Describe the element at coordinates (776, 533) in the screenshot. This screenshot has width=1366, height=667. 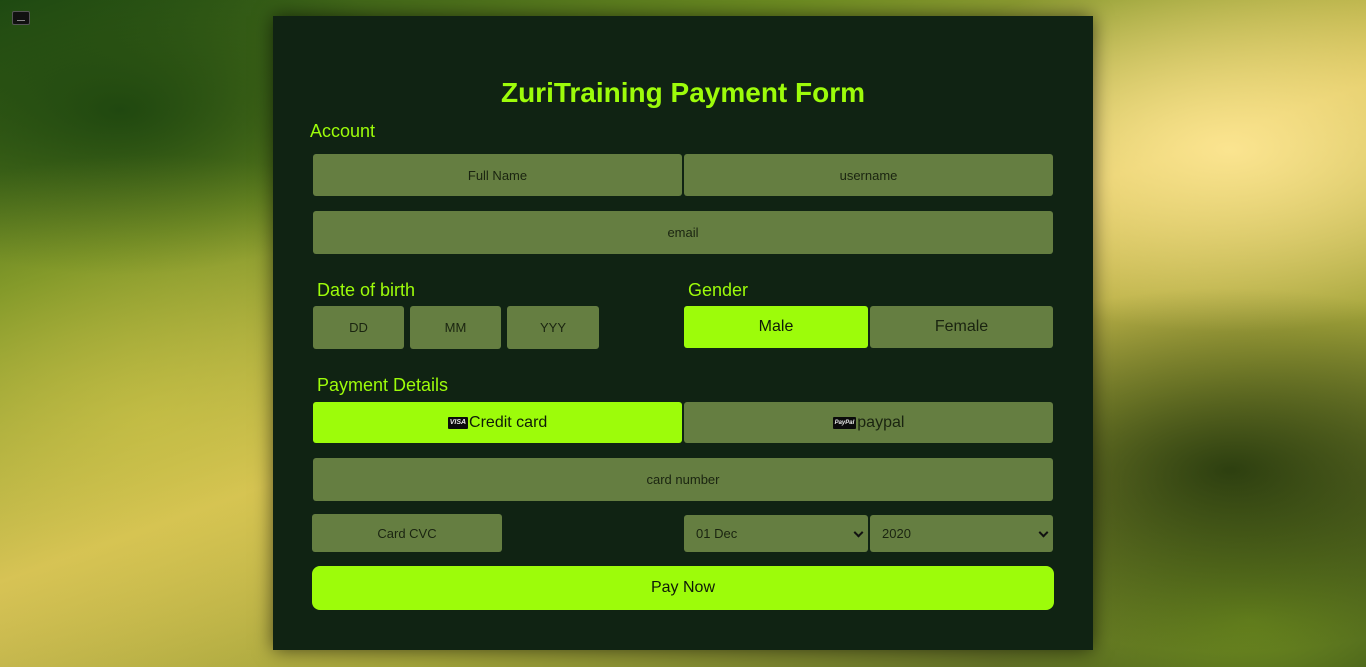
I see `expiry-month-select: 01 Dec` at that location.